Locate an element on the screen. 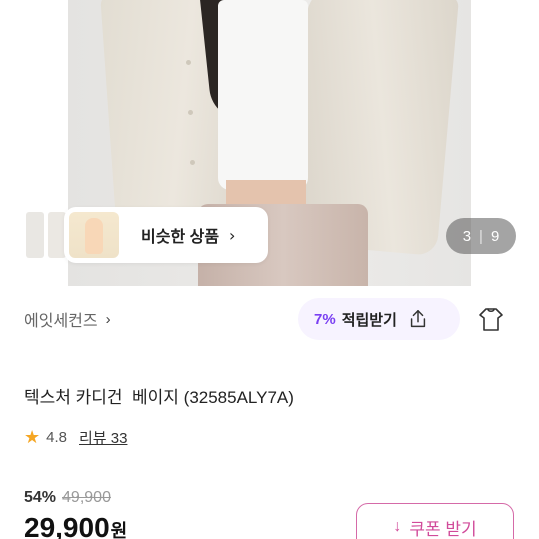 The image size is (539, 539). rating-row: ★ 4.8 리뷰 33 is located at coordinates (75, 437).